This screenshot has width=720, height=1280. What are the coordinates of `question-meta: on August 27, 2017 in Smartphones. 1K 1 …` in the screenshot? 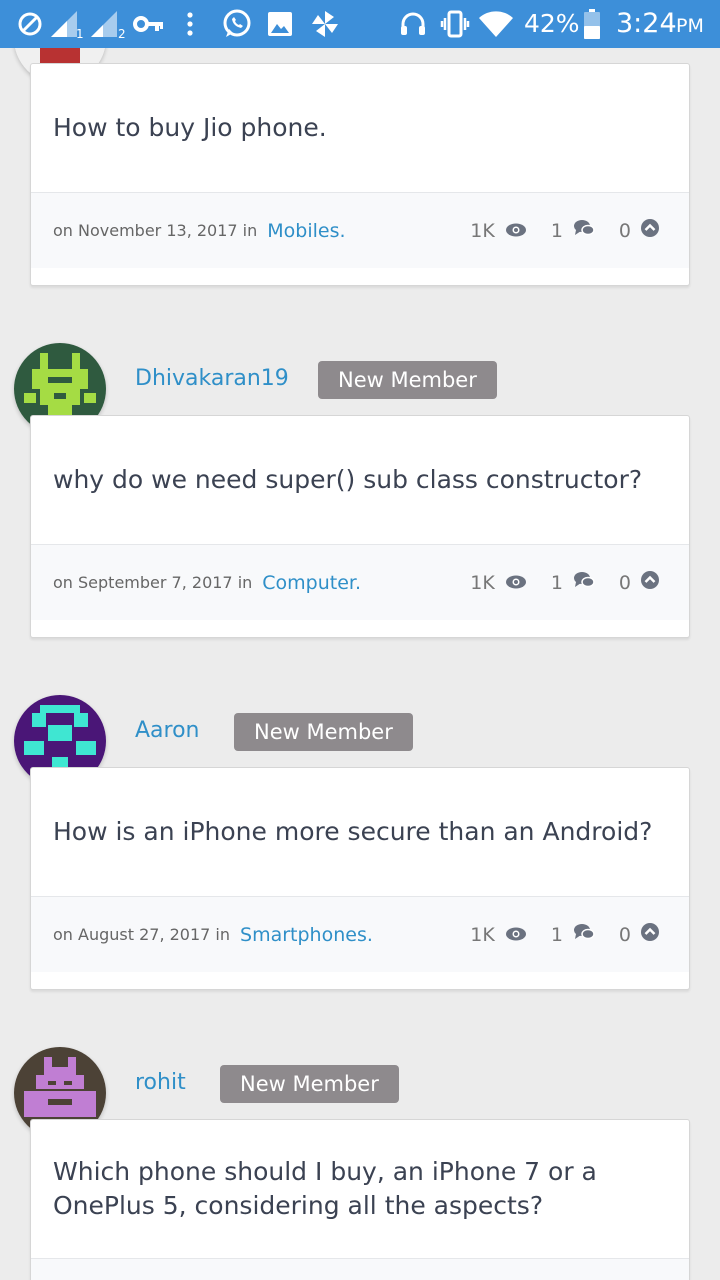 It's located at (360, 934).